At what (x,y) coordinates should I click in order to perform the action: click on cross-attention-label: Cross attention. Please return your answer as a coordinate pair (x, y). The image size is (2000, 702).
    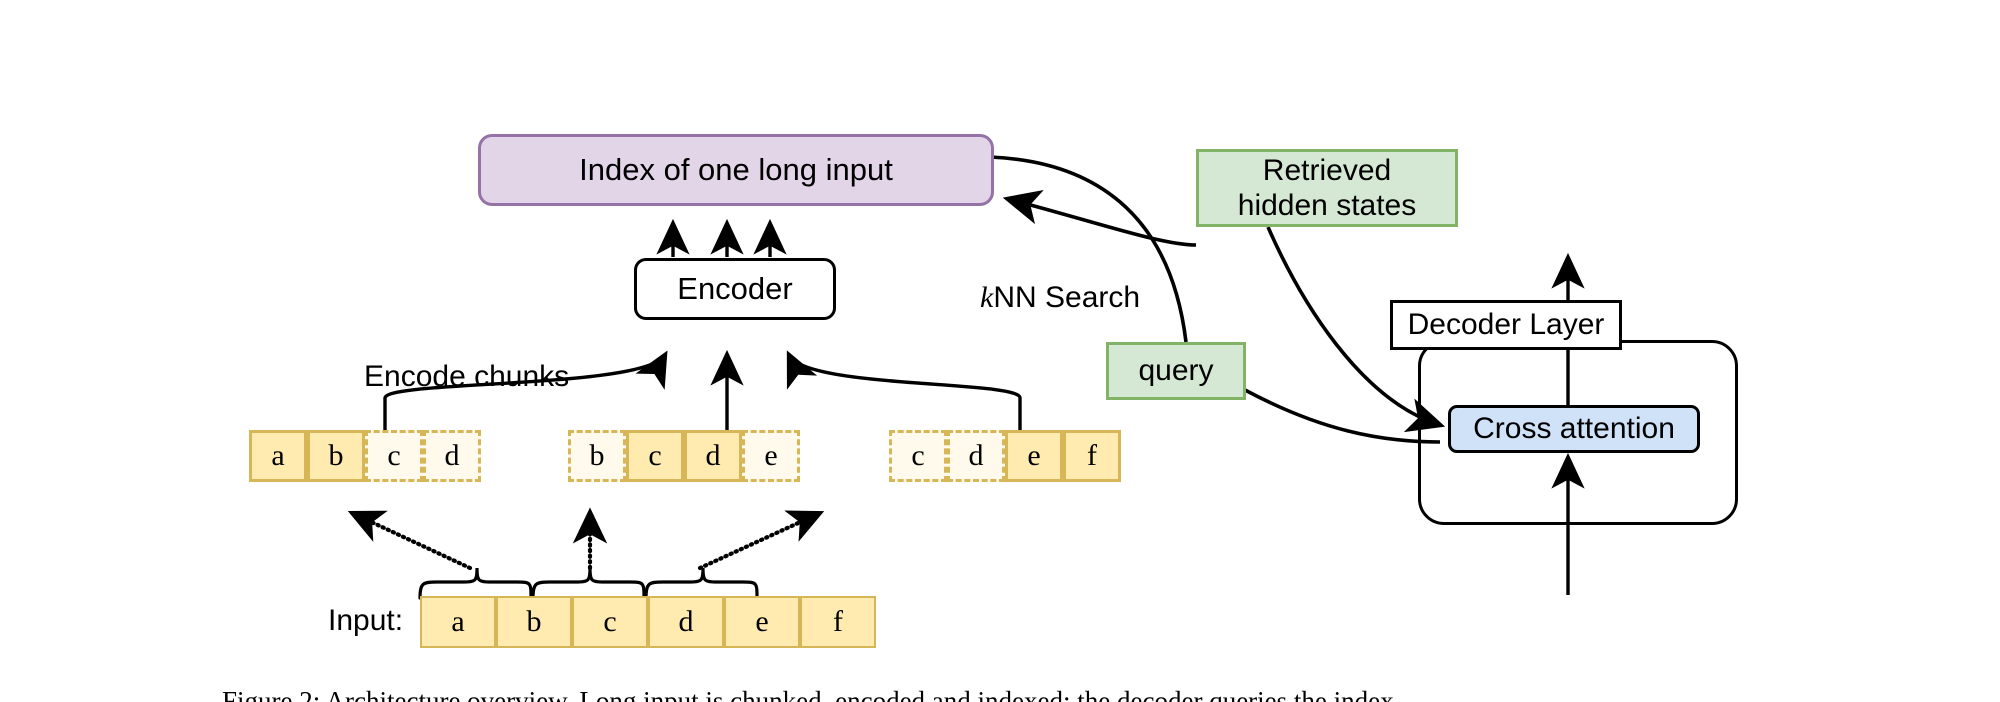
    Looking at the image, I should click on (1574, 429).